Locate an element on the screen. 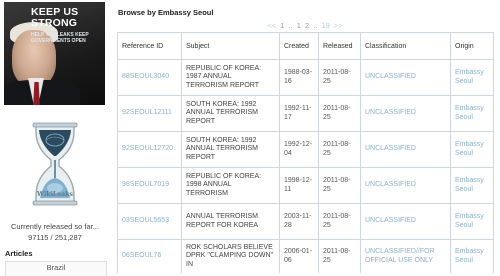 Image resolution: width=500 pixels, height=276 pixels. cell-classification: UNCLASSIFIED//FOR OFFICIAL USE ONLY is located at coordinates (405, 256).